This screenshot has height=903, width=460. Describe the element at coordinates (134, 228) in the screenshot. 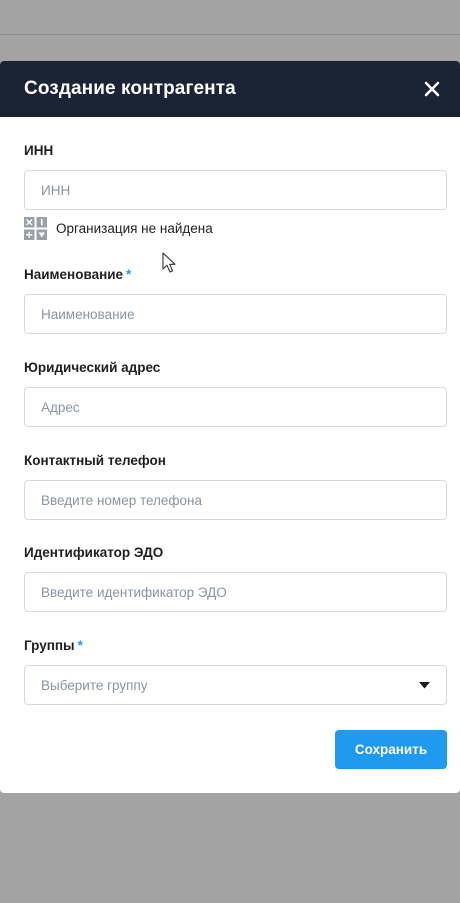

I see `lookup-status-text: Организация не найдена` at that location.